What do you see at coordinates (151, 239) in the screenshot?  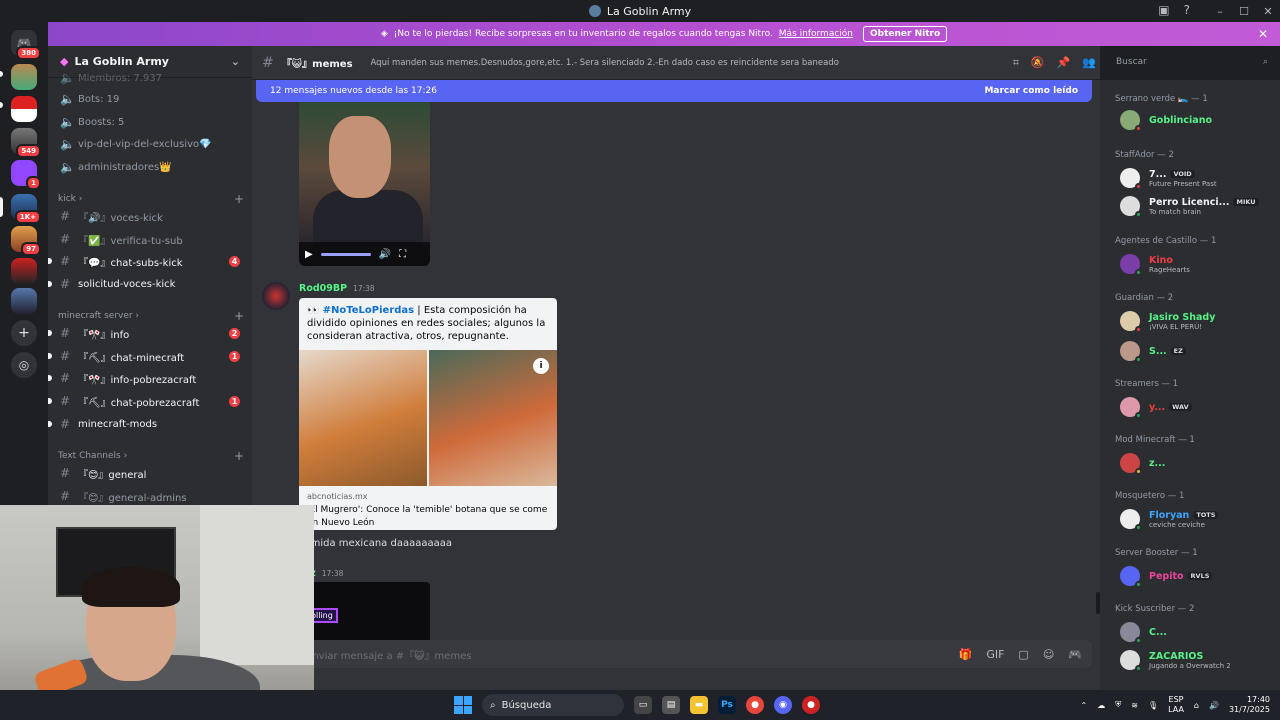 I see `channel-verifica-tu-sub: # 『✅』verifica-tu-sub` at bounding box center [151, 239].